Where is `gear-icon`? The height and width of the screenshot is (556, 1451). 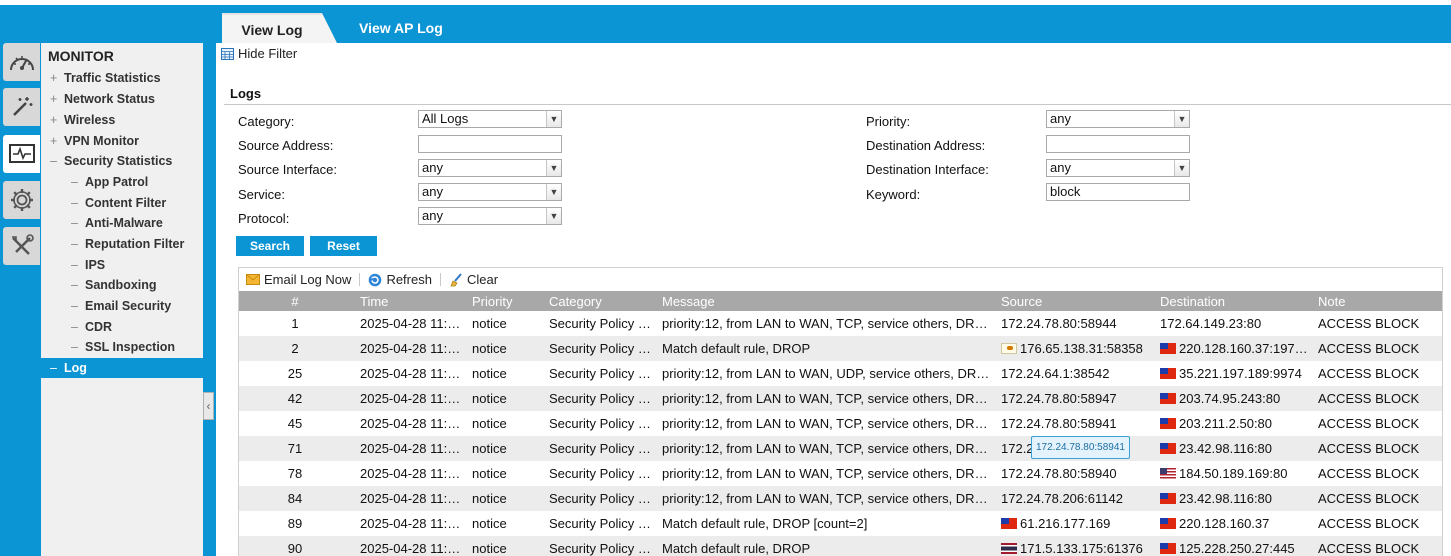
gear-icon is located at coordinates (21, 200).